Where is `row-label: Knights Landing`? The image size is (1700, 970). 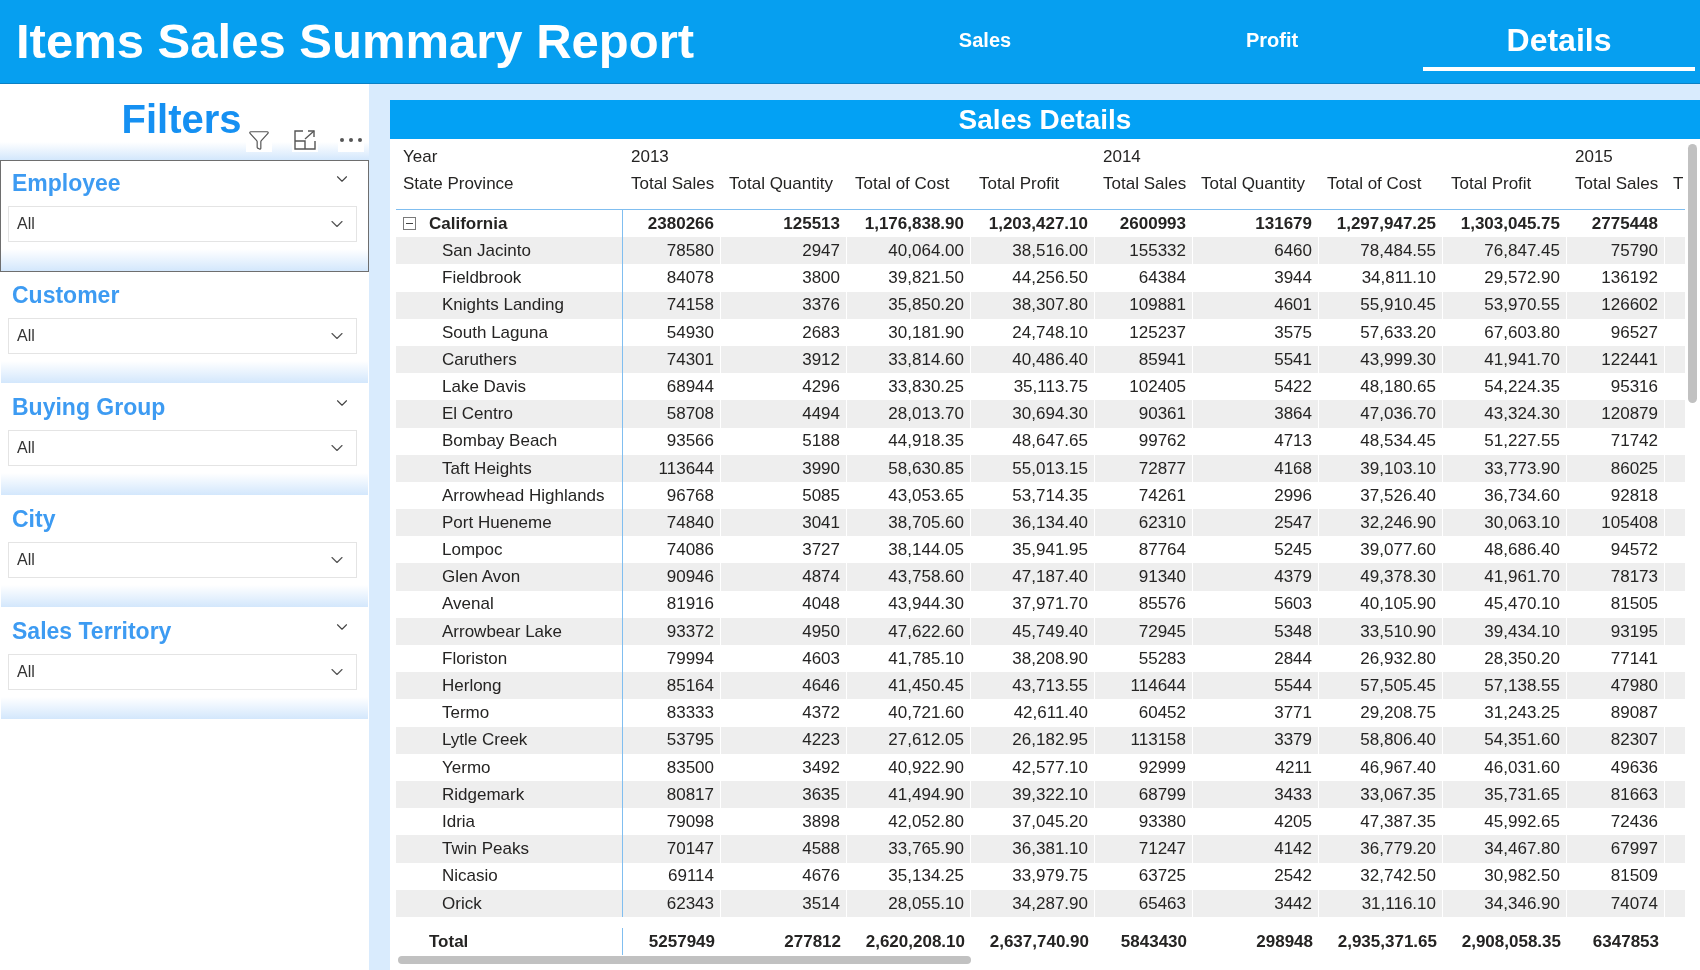 row-label: Knights Landing is located at coordinates (503, 305).